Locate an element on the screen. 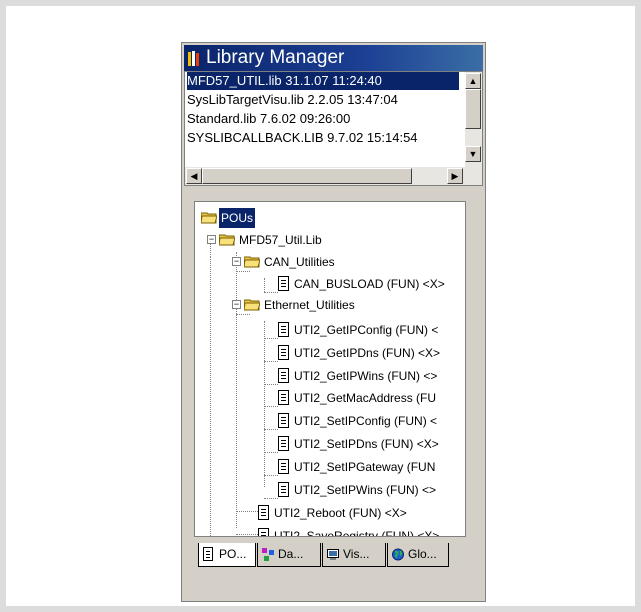 The height and width of the screenshot is (612, 641). tree-node-label: UTI2_SetIPGateway (FUN is located at coordinates (365, 467).